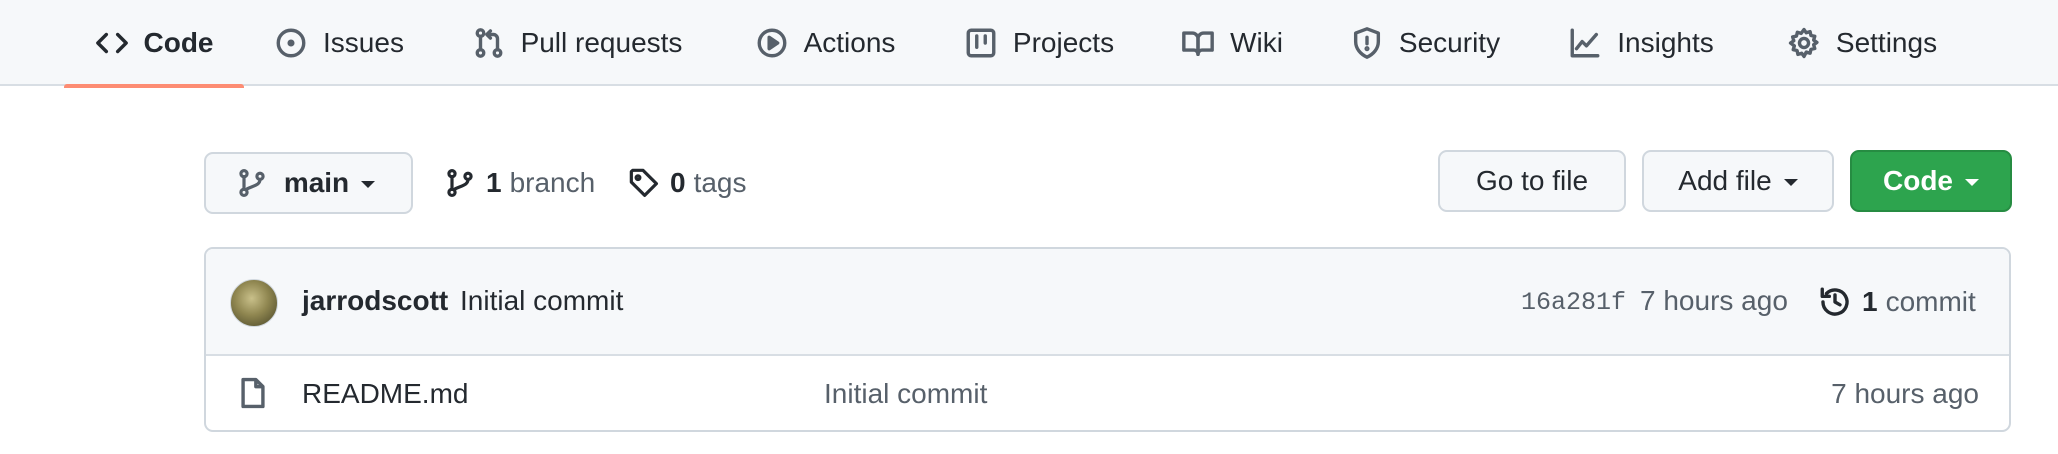 This screenshot has height=454, width=2058. What do you see at coordinates (385, 394) in the screenshot?
I see `file-name: README.md` at bounding box center [385, 394].